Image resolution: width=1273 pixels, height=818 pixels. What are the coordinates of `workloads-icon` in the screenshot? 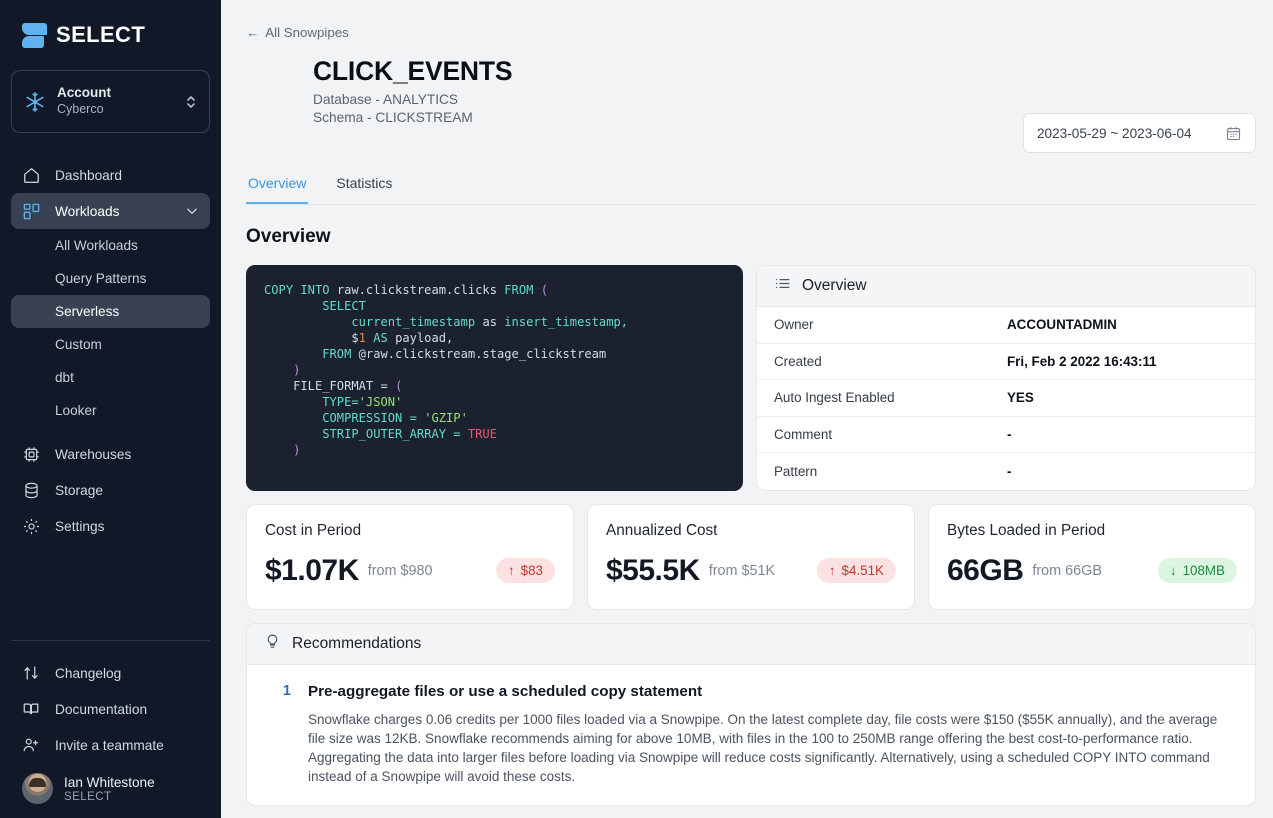 It's located at (32, 211).